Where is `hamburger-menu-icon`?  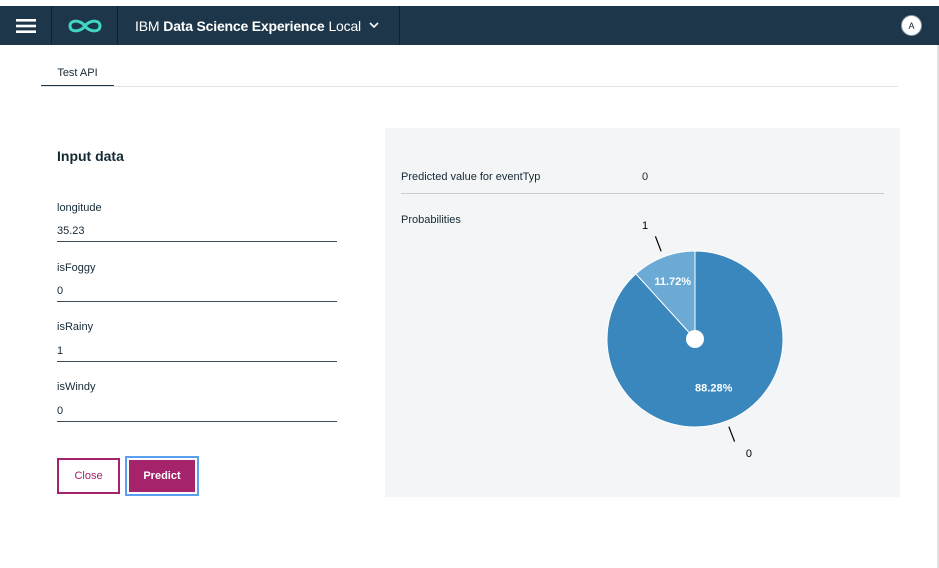 hamburger-menu-icon is located at coordinates (25, 25).